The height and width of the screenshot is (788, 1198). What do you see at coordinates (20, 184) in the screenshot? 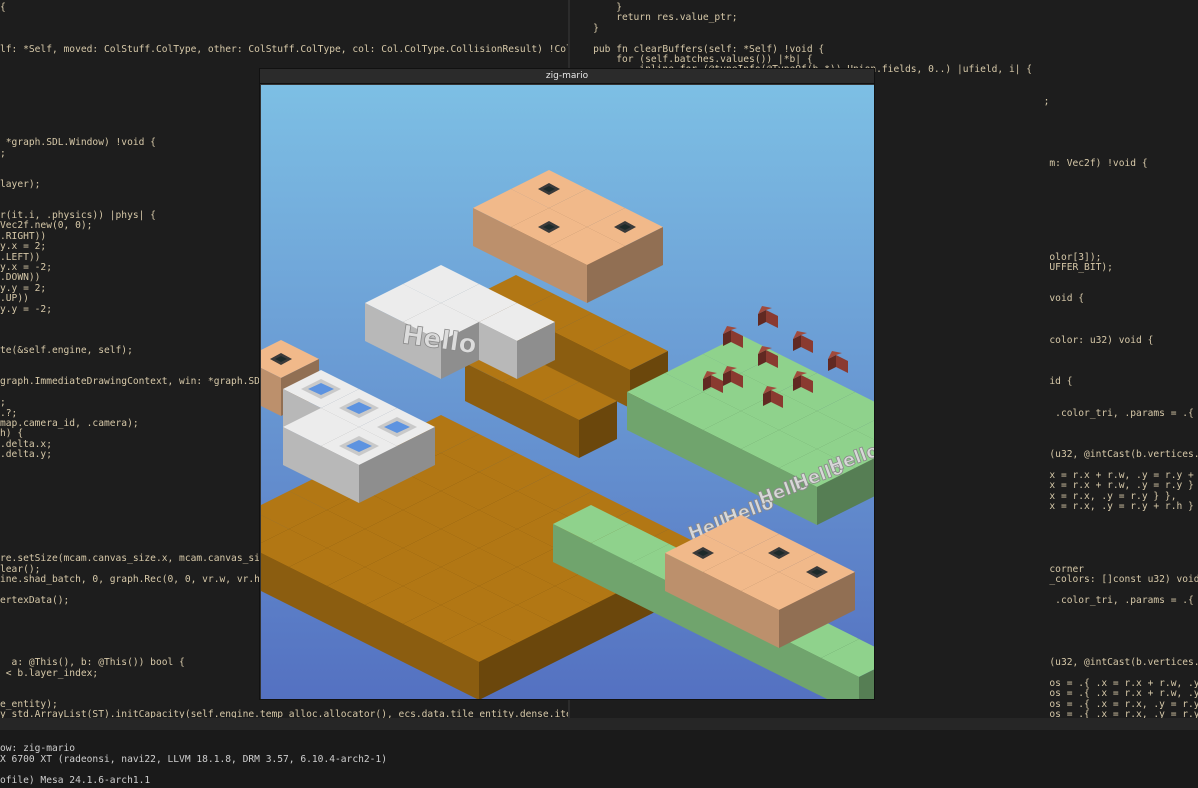
I see `code-line: layer);` at bounding box center [20, 184].